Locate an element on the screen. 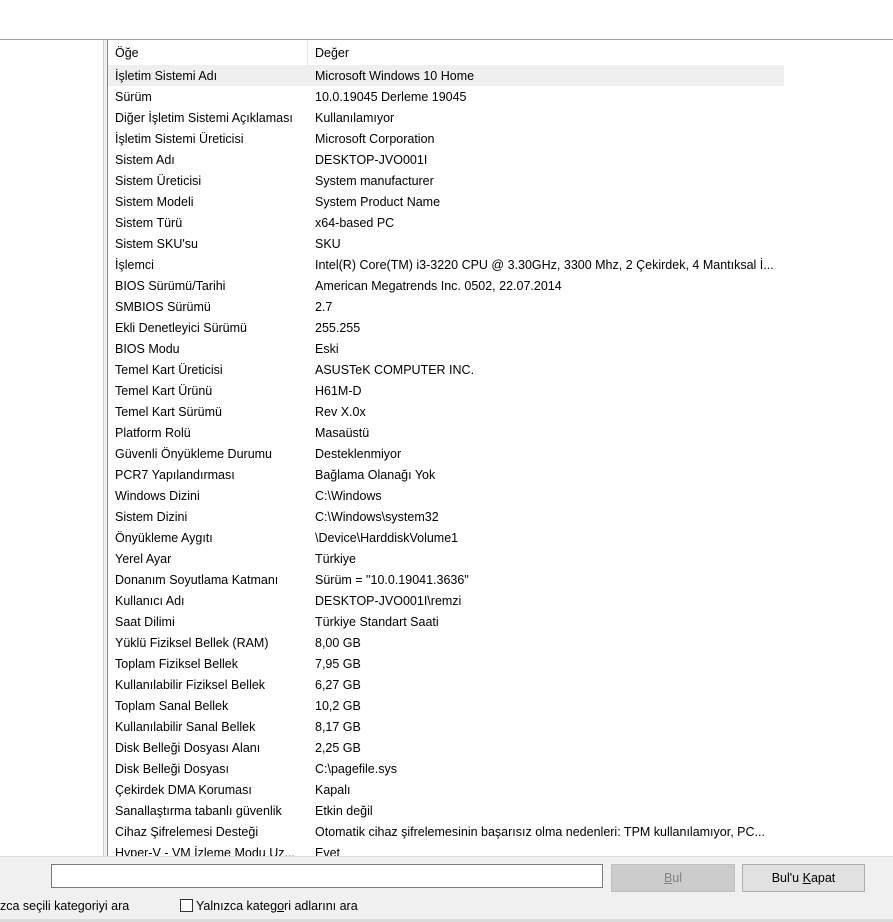  row-item-cell: Sistem SKU'su is located at coordinates (156, 244).